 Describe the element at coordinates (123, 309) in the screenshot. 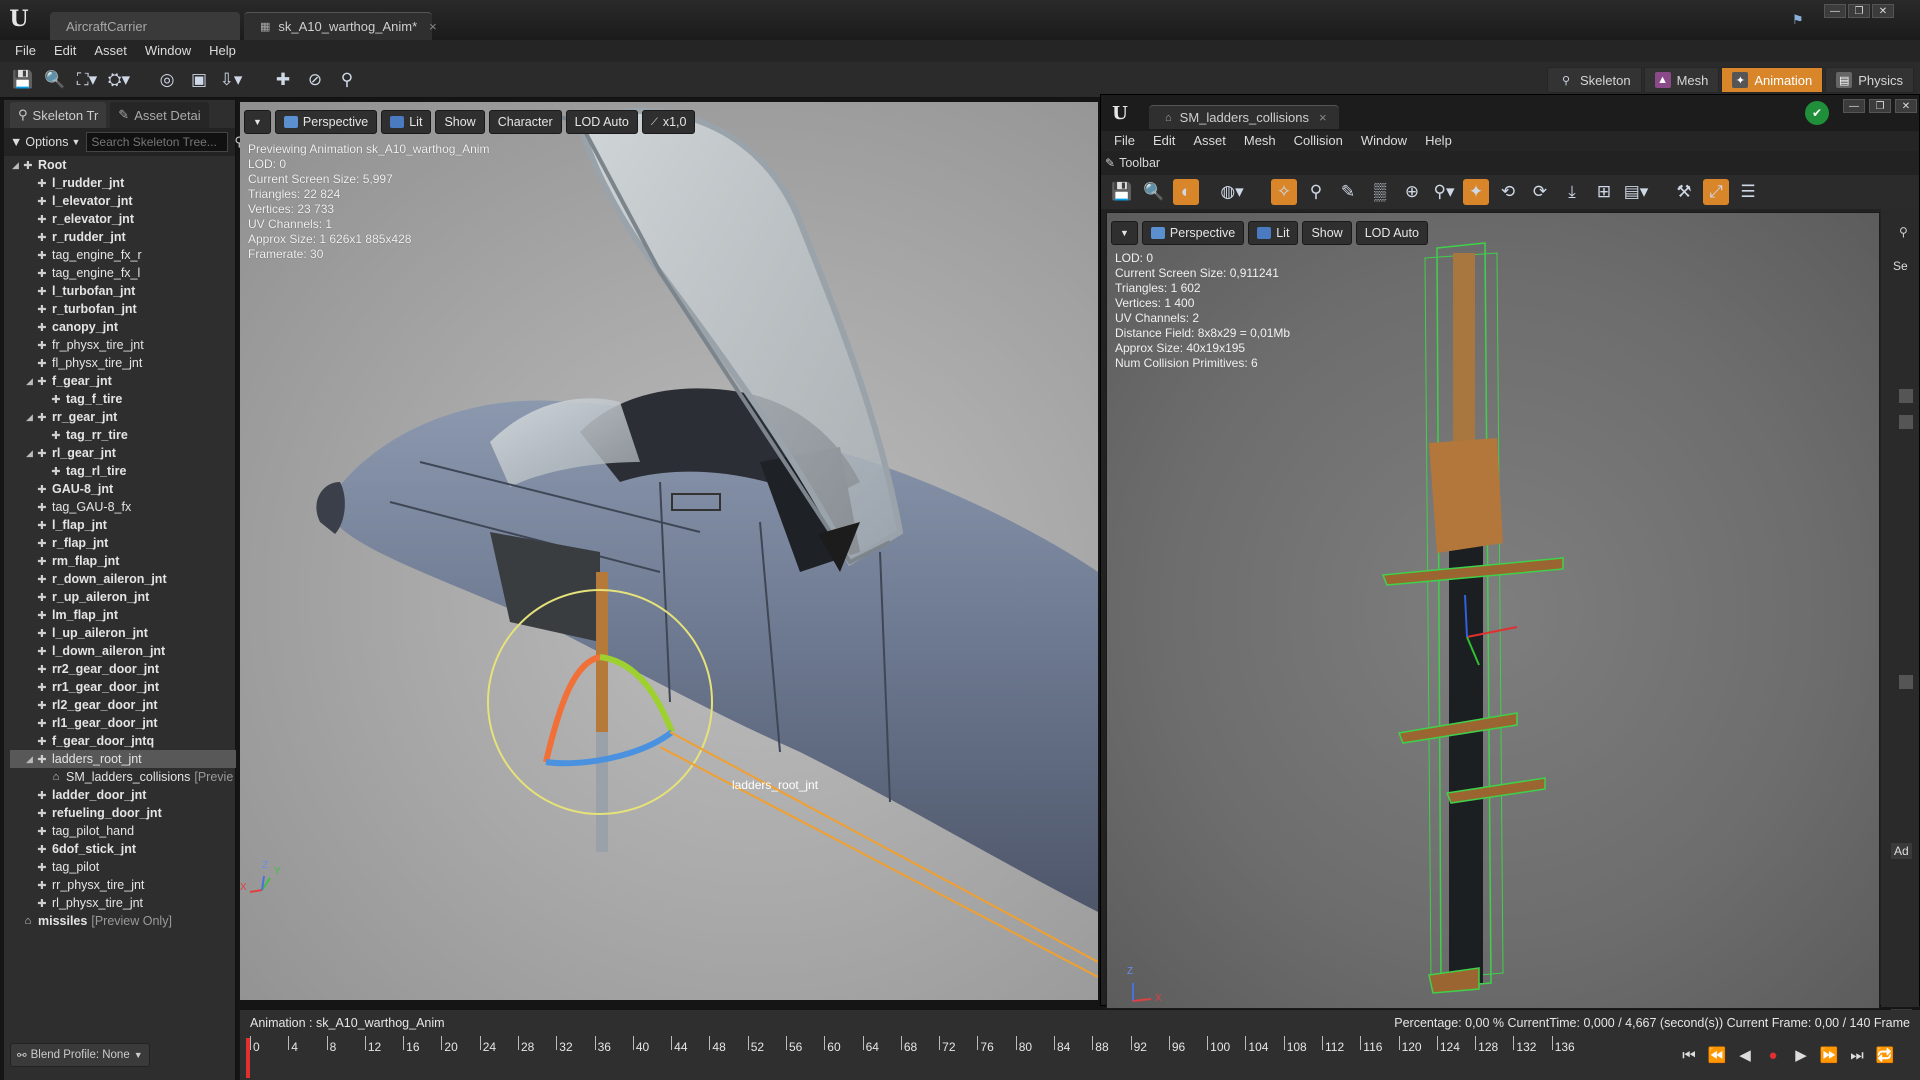

I see `skeleton-tree-row: ✚ r_turbofan_jnt` at that location.